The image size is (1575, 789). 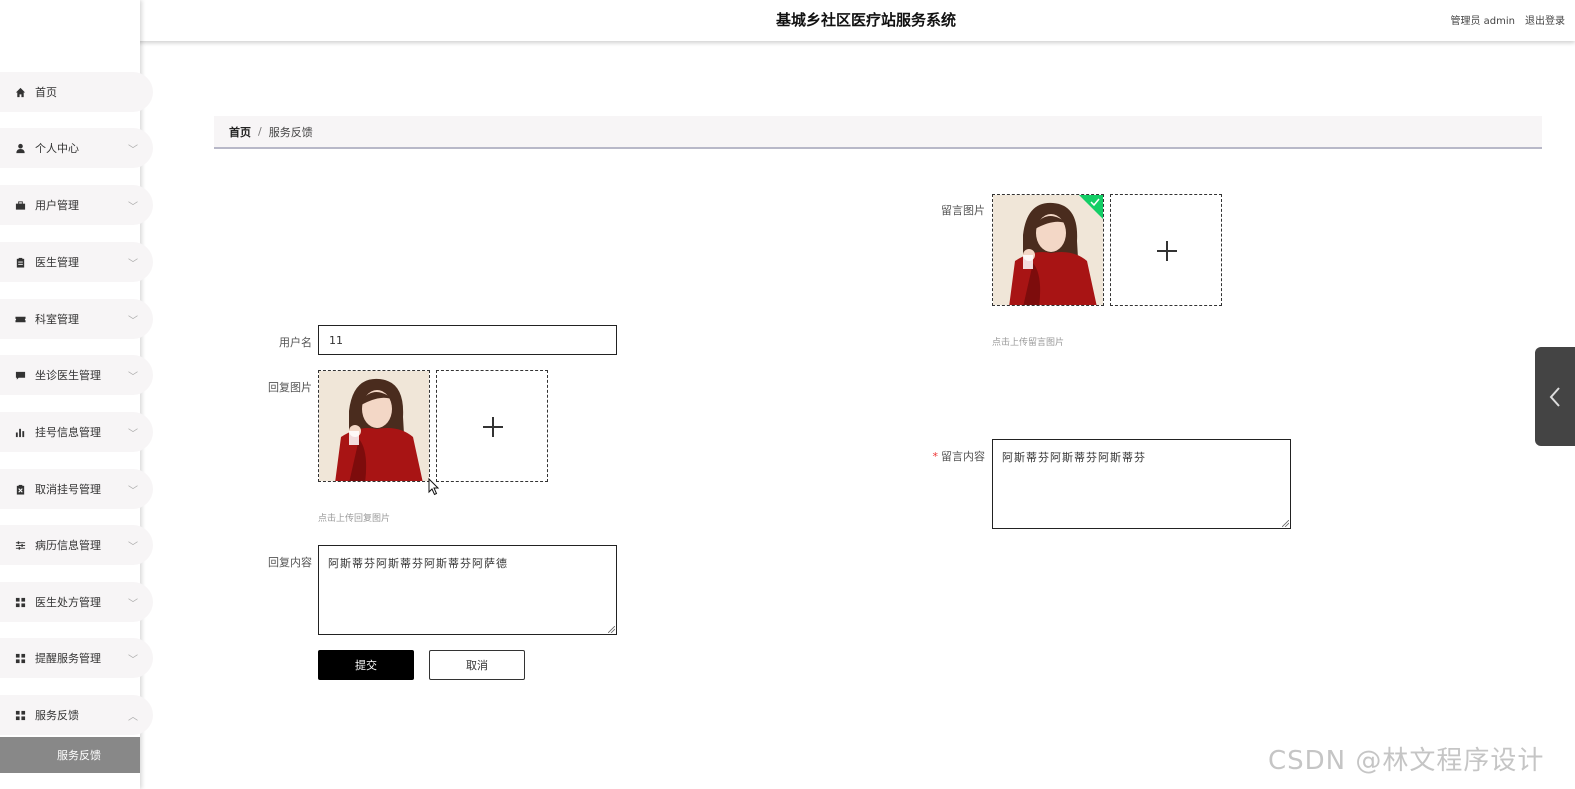 What do you see at coordinates (492, 426) in the screenshot?
I see `reply-image-upload-button` at bounding box center [492, 426].